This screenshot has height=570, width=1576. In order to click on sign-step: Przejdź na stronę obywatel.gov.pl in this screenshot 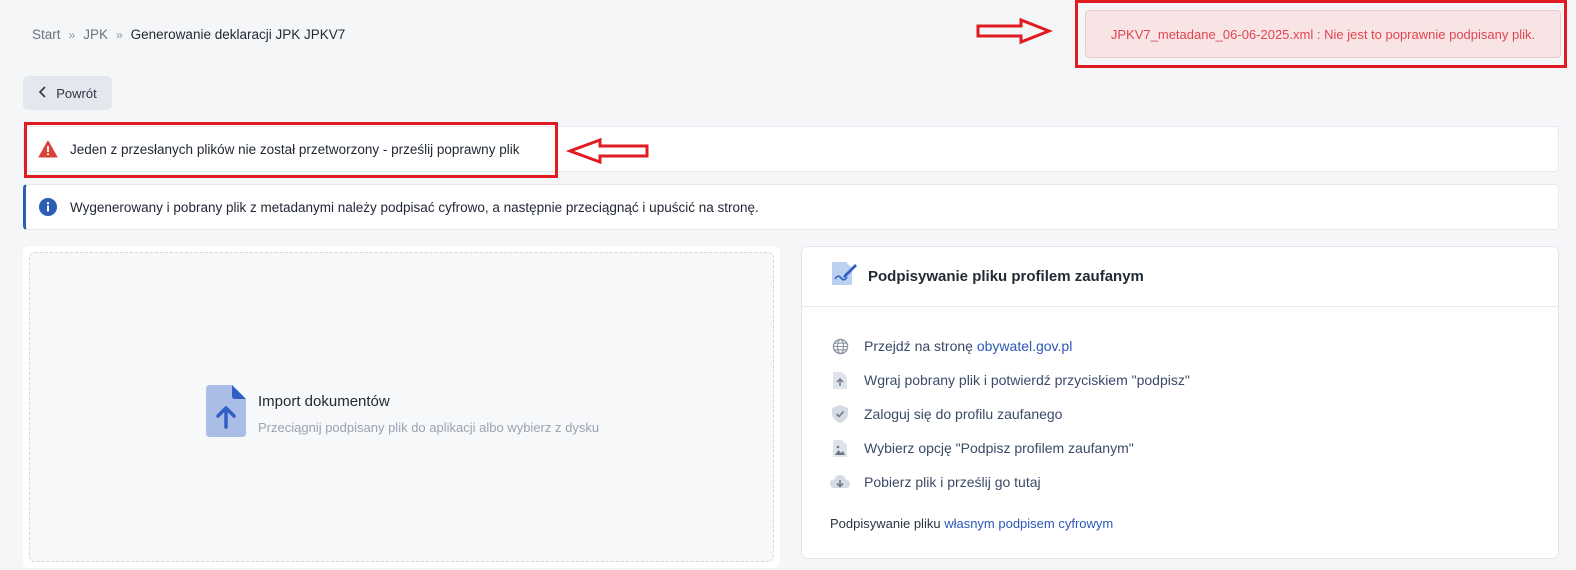, I will do `click(1010, 346)`.